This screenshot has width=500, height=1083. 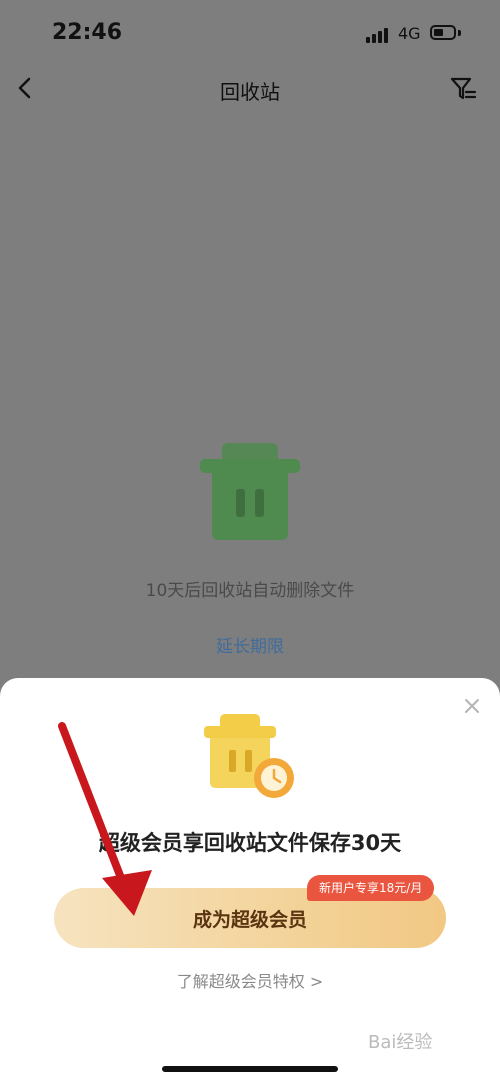 I want to click on auto-delete-message: 10天后回收站自动删除文件, so click(x=250, y=591).